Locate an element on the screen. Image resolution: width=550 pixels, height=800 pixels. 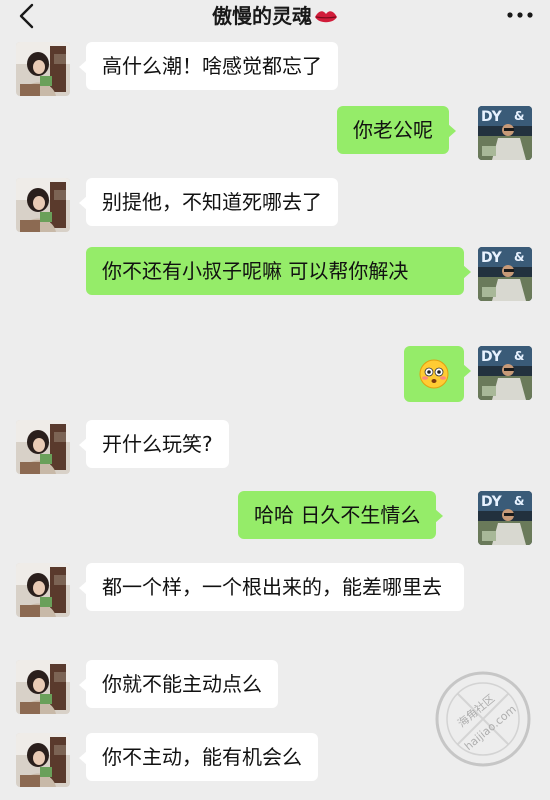
received-message: 高什么潮！啥感觉都忘了 is located at coordinates (208, 66).